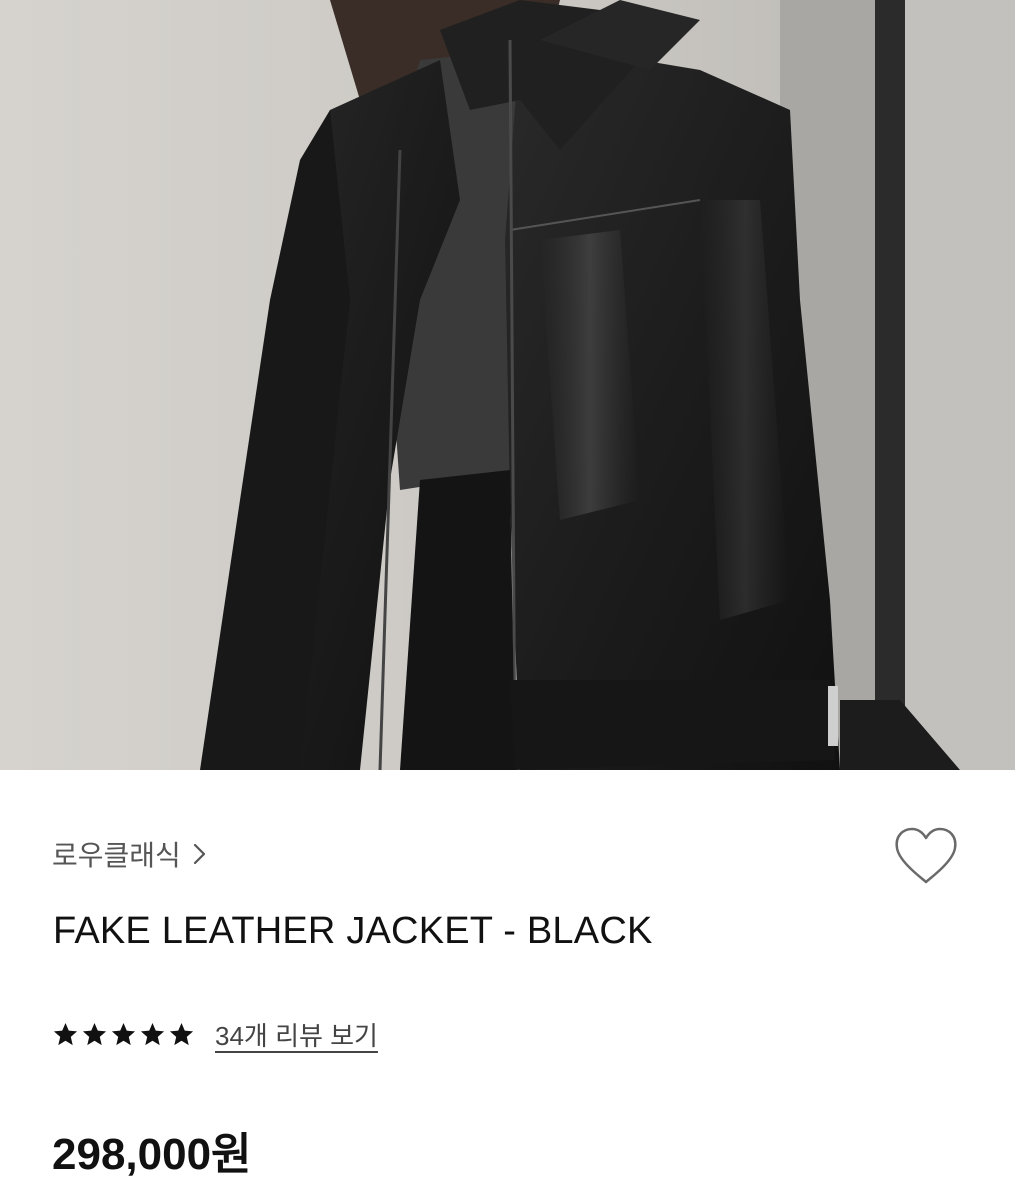  Describe the element at coordinates (353, 931) in the screenshot. I see `product-title: FAKE LEATHER JACKET - BLACK` at that location.